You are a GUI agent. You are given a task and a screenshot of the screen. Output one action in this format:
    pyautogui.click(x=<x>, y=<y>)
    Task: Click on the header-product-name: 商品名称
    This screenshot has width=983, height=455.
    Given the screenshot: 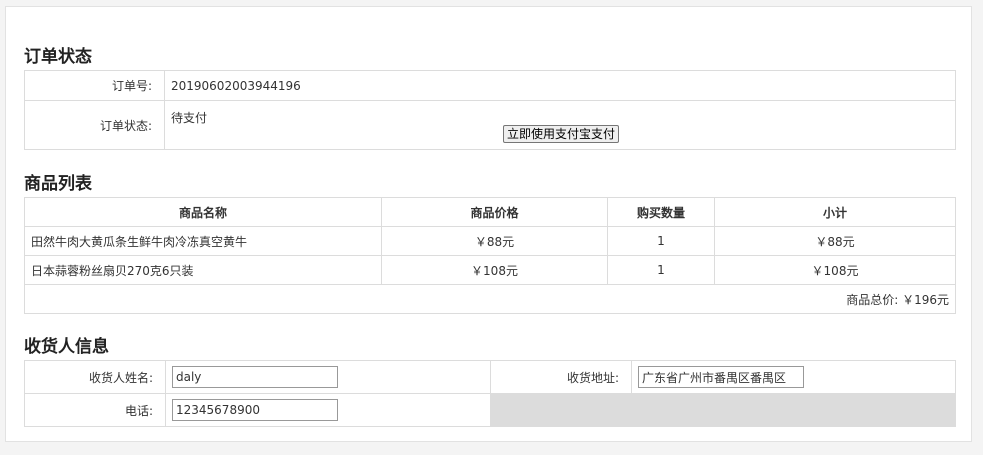 What is the action you would take?
    pyautogui.click(x=203, y=212)
    